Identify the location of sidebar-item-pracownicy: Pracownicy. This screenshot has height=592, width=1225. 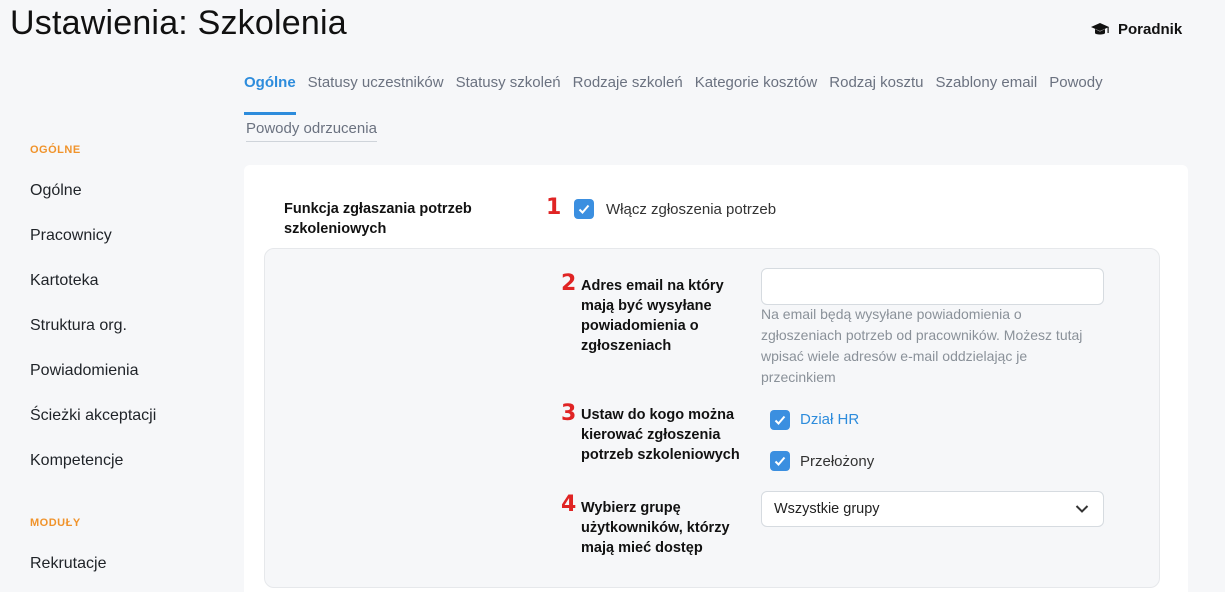
(115, 235).